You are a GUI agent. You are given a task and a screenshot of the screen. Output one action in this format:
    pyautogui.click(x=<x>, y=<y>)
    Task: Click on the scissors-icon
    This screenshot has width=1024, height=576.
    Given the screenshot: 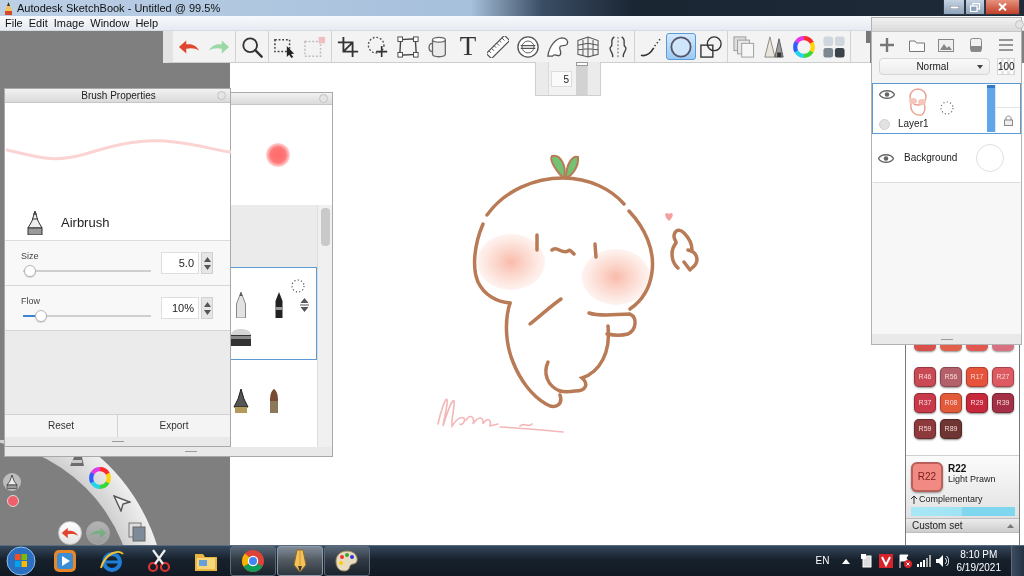 What is the action you would take?
    pyautogui.click(x=159, y=561)
    